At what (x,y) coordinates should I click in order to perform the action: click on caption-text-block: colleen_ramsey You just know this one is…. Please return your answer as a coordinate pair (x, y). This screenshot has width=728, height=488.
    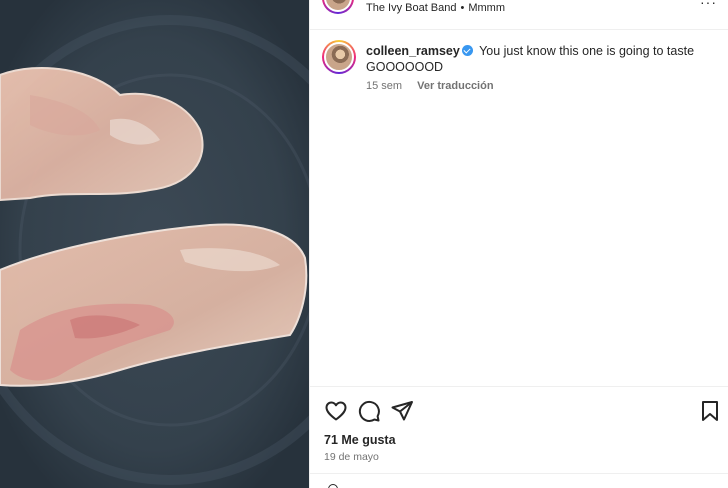
    Looking at the image, I should click on (541, 57).